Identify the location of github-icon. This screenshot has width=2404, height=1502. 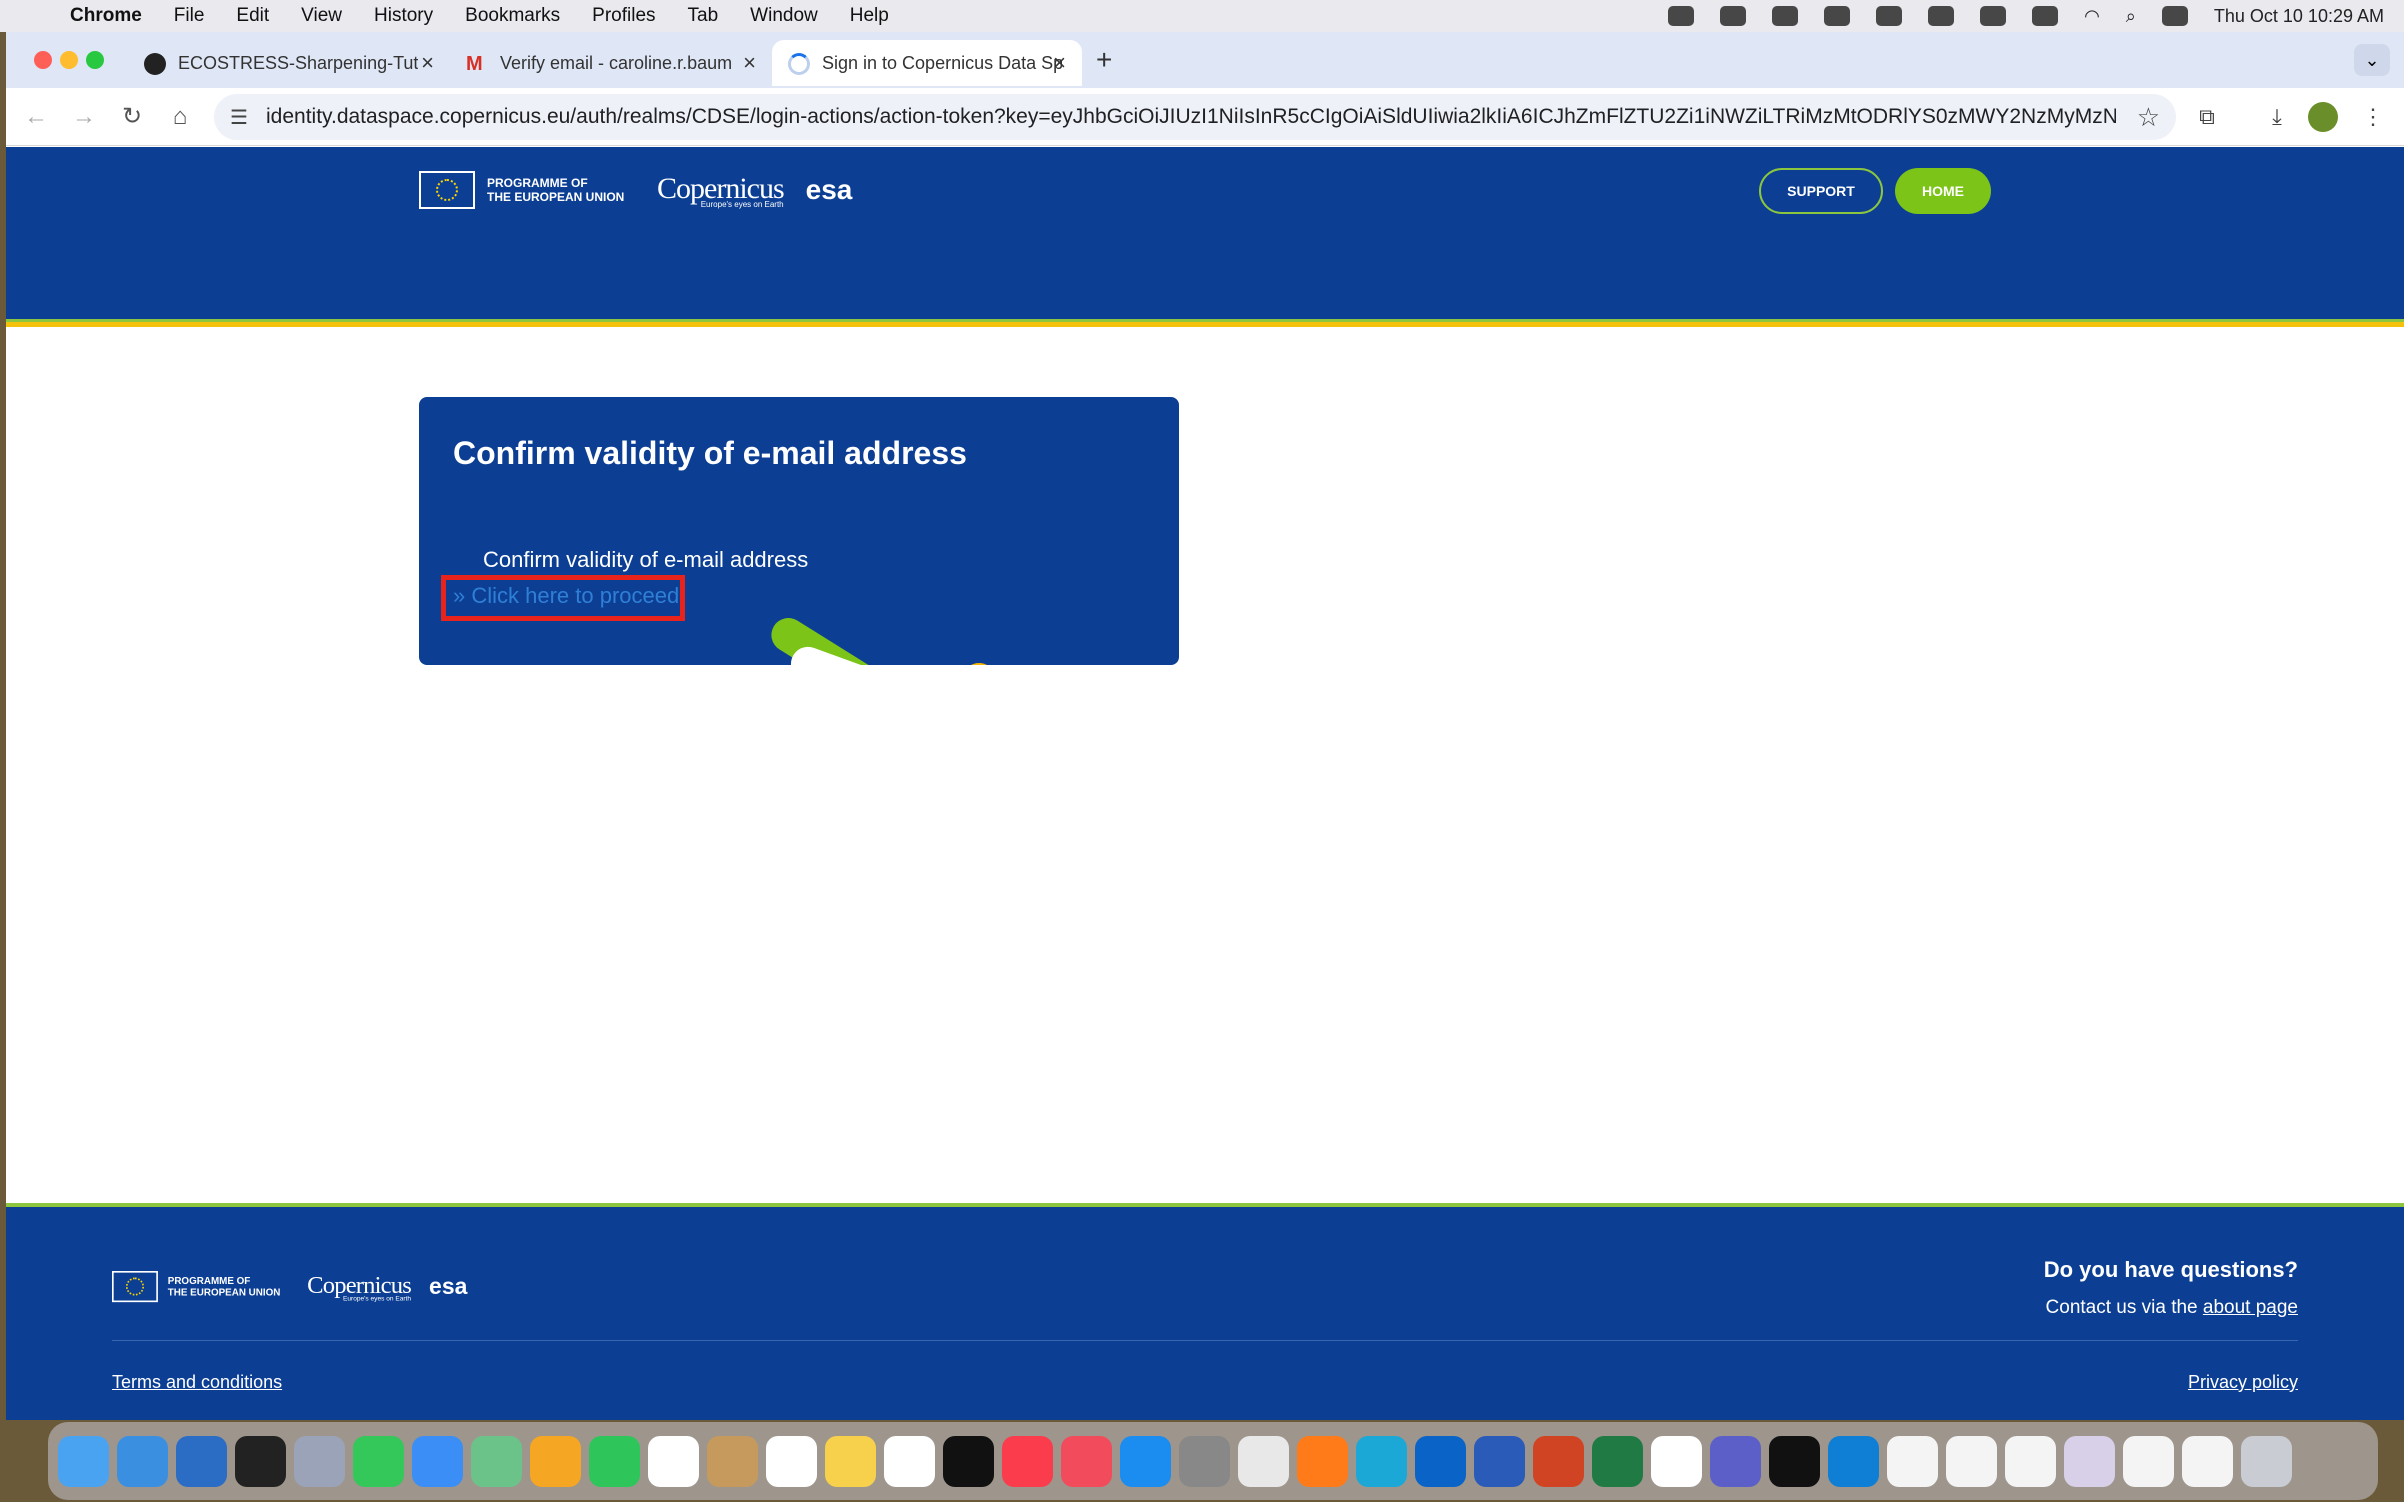
(155, 64).